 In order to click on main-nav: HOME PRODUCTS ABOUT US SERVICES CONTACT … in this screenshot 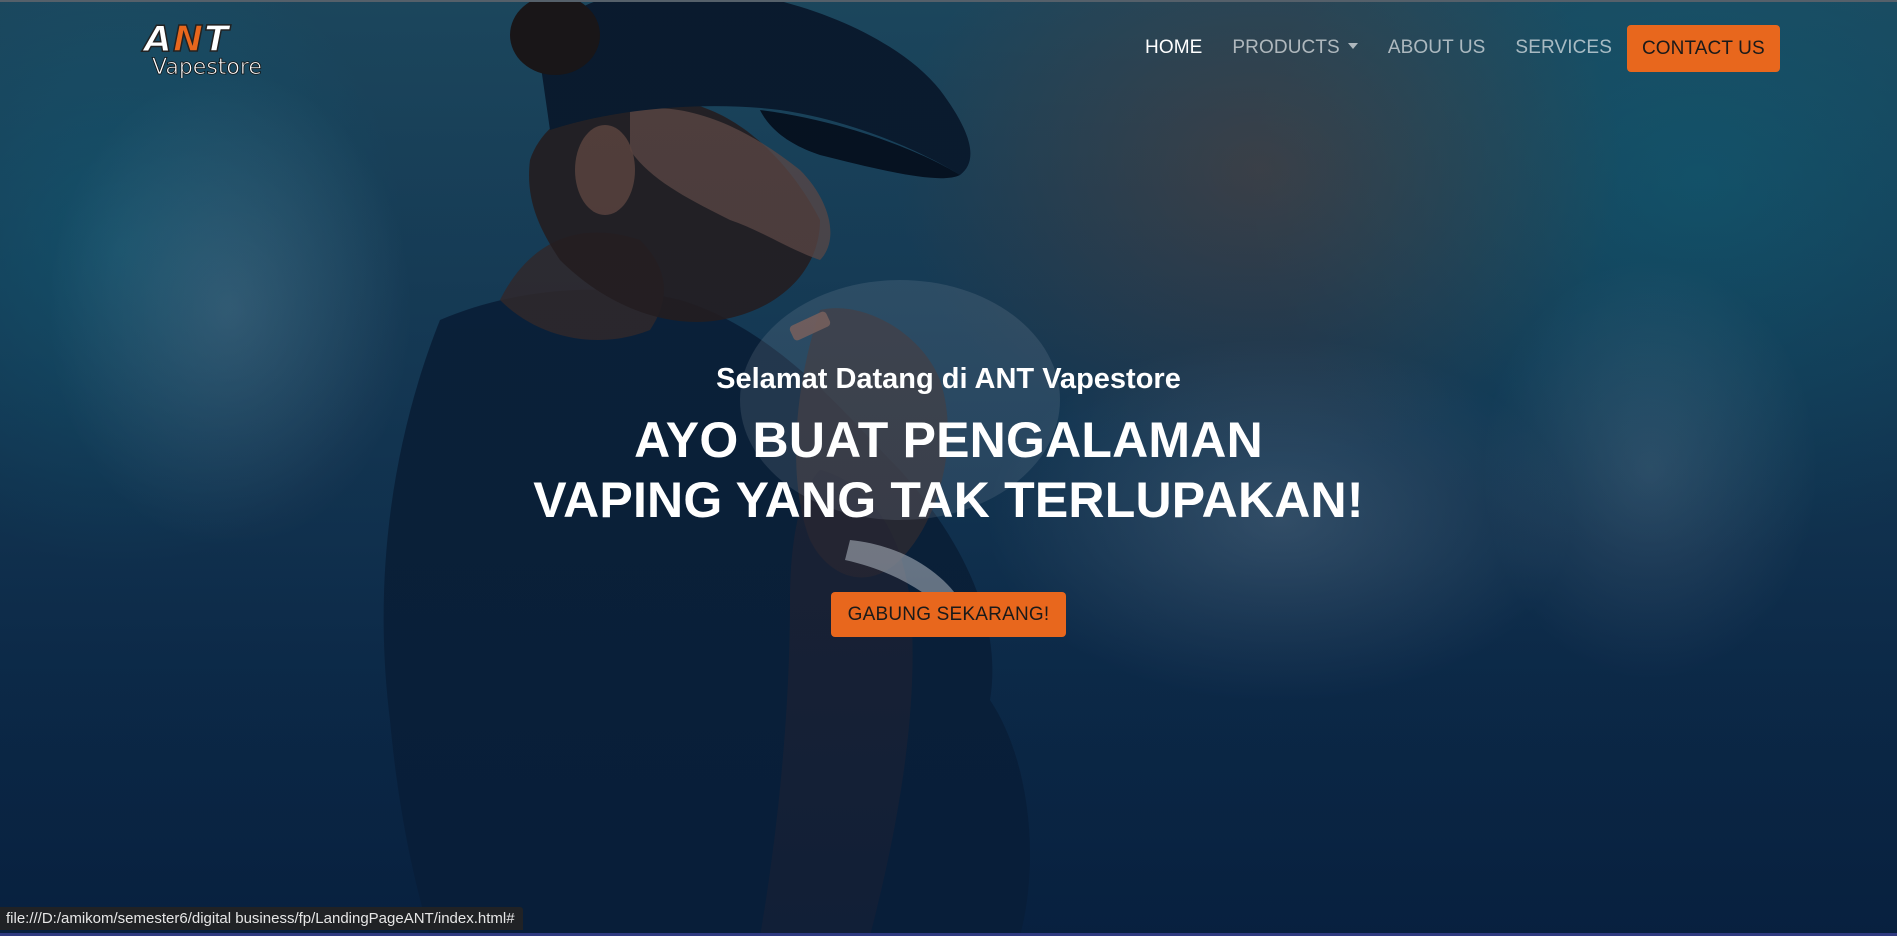, I will do `click(1455, 48)`.